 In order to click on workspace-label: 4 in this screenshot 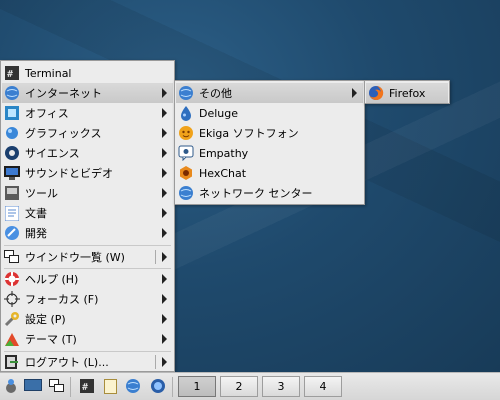, I will do `click(323, 386)`.